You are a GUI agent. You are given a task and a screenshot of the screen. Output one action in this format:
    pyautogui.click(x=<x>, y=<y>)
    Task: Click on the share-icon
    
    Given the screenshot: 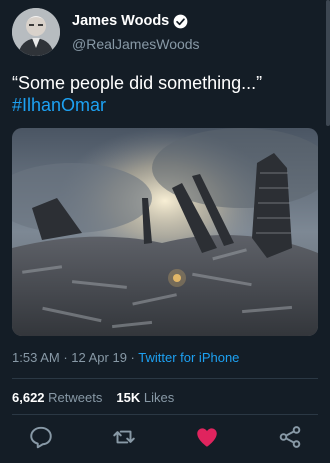 What is the action you would take?
    pyautogui.click(x=290, y=437)
    